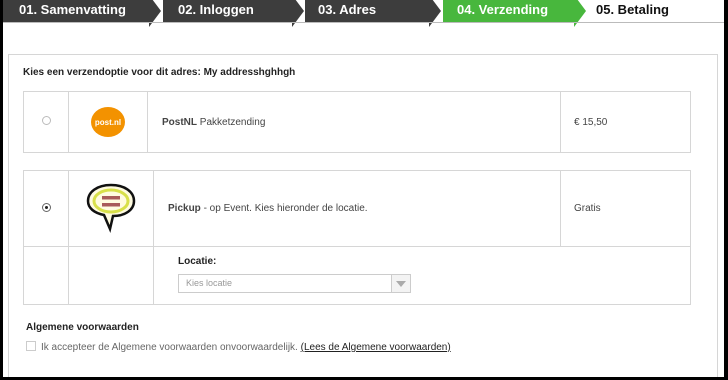  I want to click on step-betaling: 05. Betaling, so click(655, 11).